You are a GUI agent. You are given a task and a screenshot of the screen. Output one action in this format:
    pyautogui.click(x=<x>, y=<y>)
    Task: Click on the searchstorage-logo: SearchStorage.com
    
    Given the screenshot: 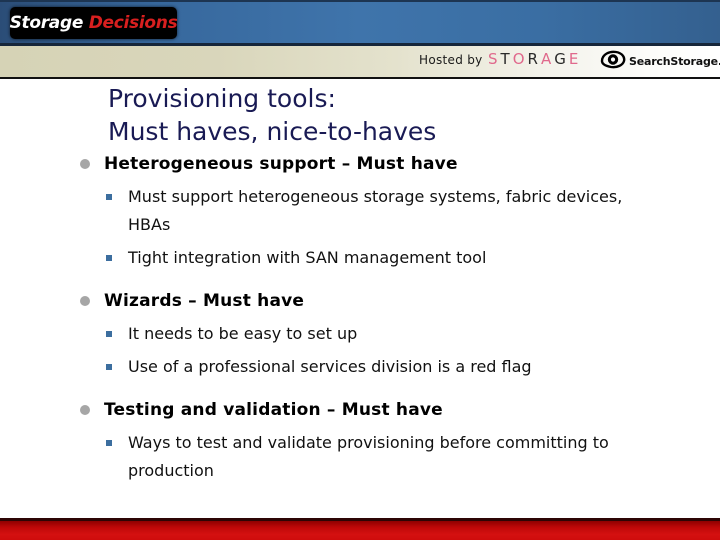 What is the action you would take?
    pyautogui.click(x=660, y=61)
    